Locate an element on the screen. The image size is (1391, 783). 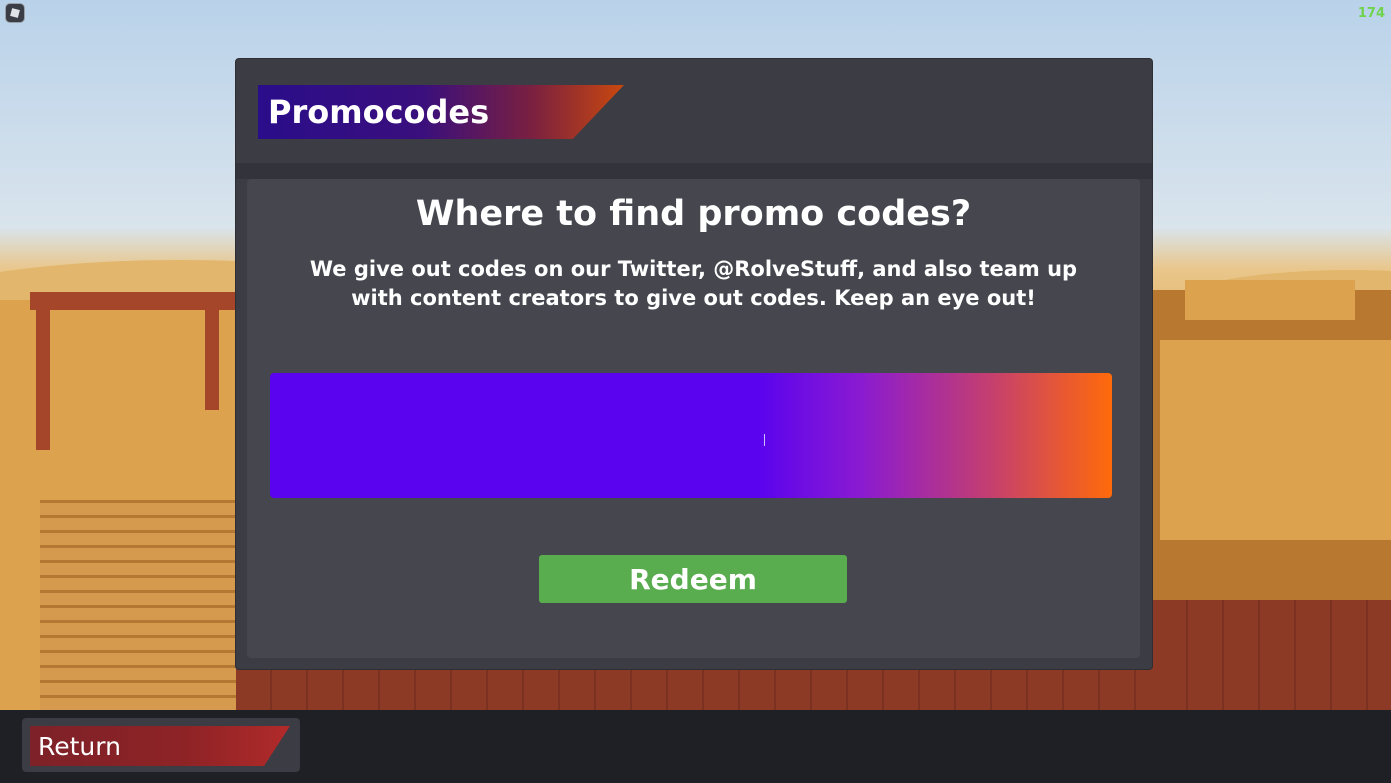
dialog-title: Promocodes is located at coordinates (379, 112).